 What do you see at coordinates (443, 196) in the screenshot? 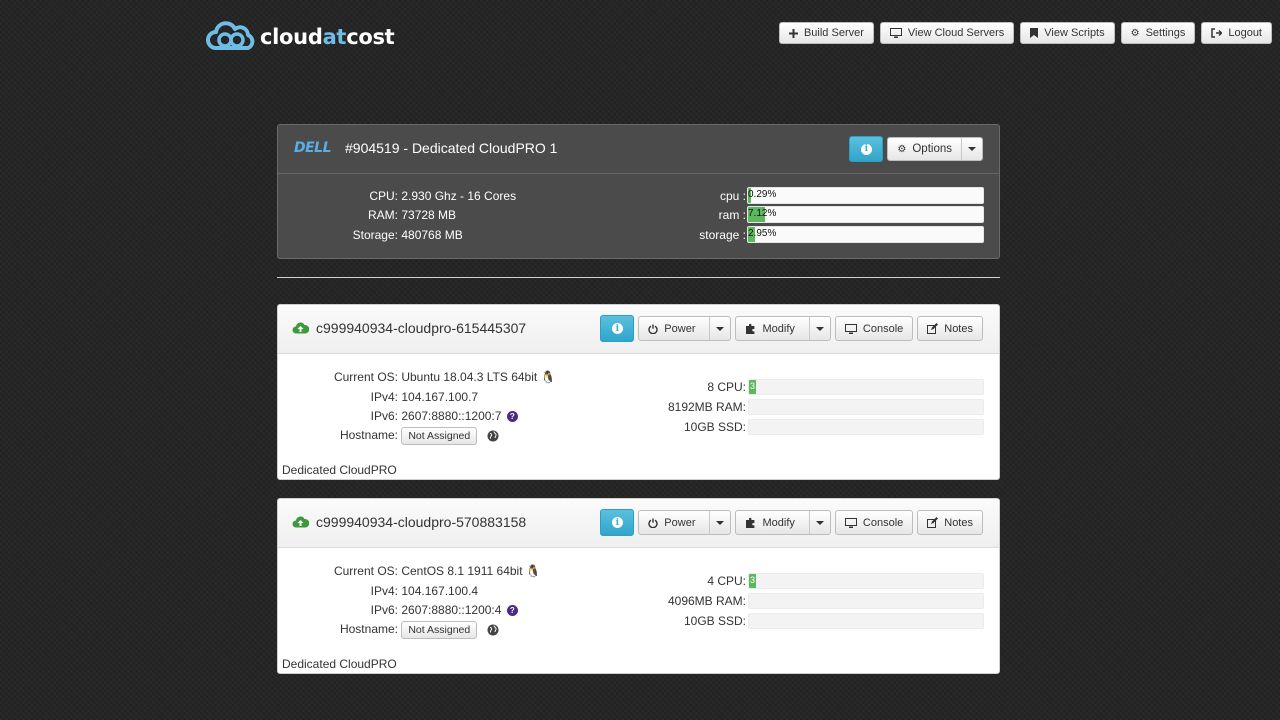
I see `cpu-spec: CPU: 2.930 Ghz - 16 Cores` at bounding box center [443, 196].